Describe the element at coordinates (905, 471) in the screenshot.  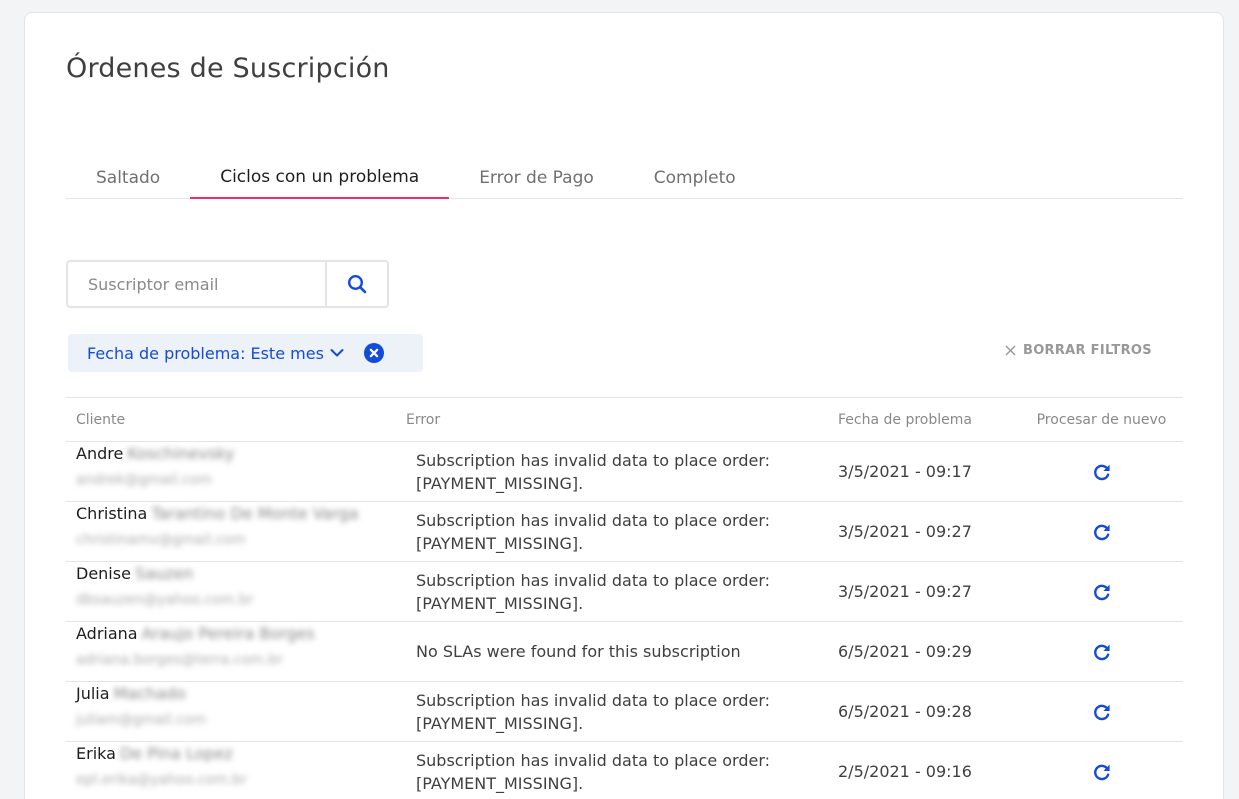
I see `problem-date: 3/5/2021 - 09:17` at that location.